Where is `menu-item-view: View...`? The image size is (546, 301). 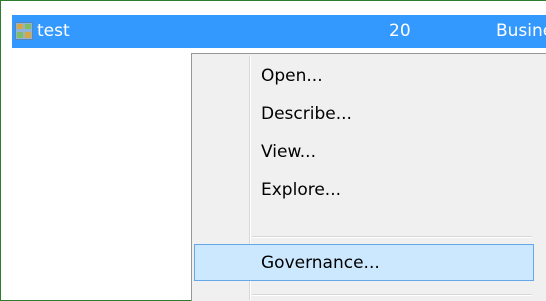
menu-item-view: View... is located at coordinates (364, 151).